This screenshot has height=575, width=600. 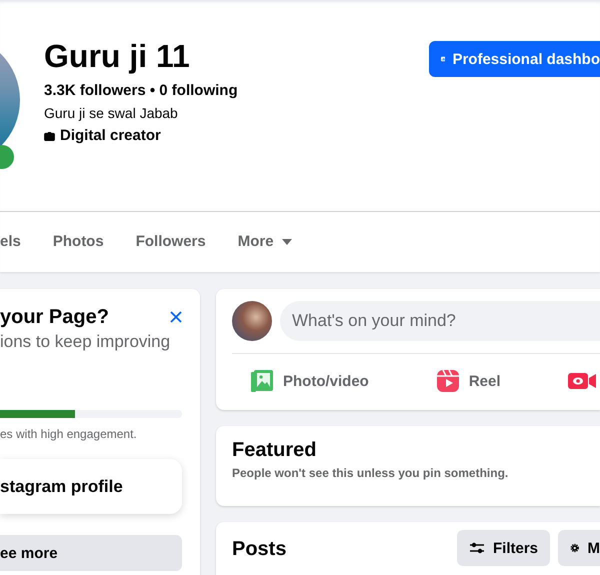 I want to click on profile-tab: els, so click(x=18, y=241).